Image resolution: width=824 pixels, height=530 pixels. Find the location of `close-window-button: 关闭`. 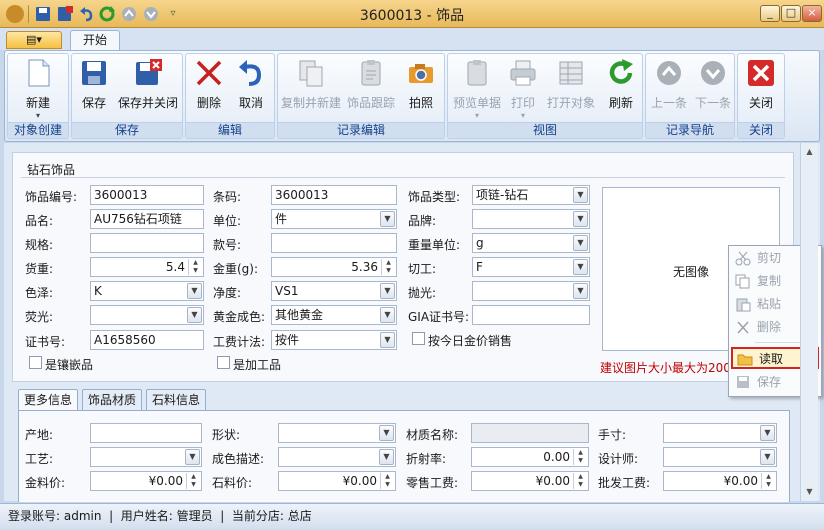

close-window-button: 关闭 is located at coordinates (761, 88).